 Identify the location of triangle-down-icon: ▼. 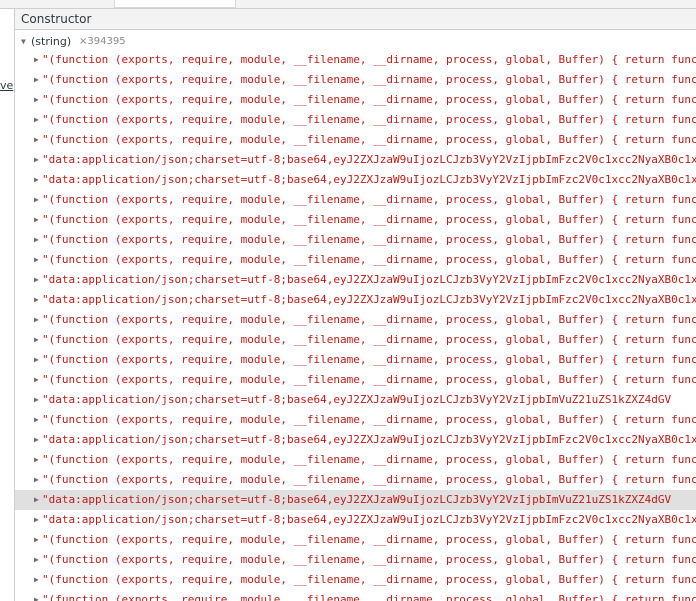
(23, 42).